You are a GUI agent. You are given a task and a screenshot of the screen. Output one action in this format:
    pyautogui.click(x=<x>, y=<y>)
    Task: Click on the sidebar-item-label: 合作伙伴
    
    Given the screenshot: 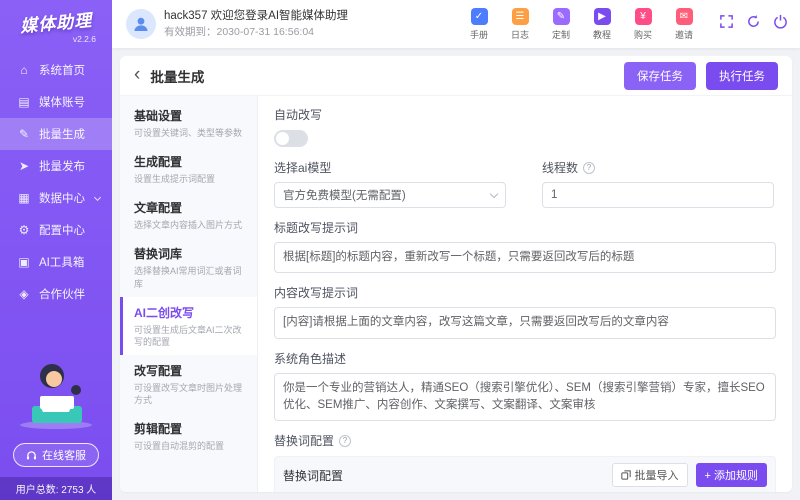 What is the action you would take?
    pyautogui.click(x=62, y=295)
    